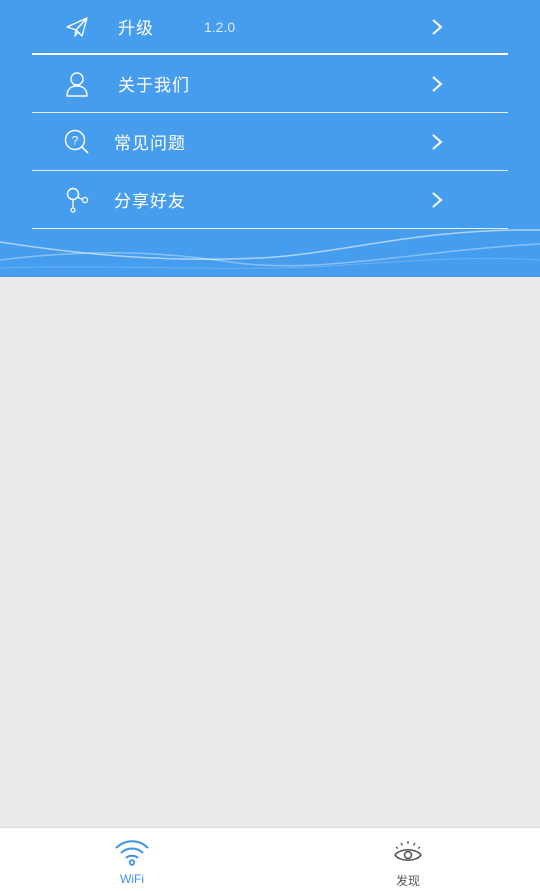 The width and height of the screenshot is (540, 891). What do you see at coordinates (270, 859) in the screenshot?
I see `bottom-tab-bar: WiFi 发现` at bounding box center [270, 859].